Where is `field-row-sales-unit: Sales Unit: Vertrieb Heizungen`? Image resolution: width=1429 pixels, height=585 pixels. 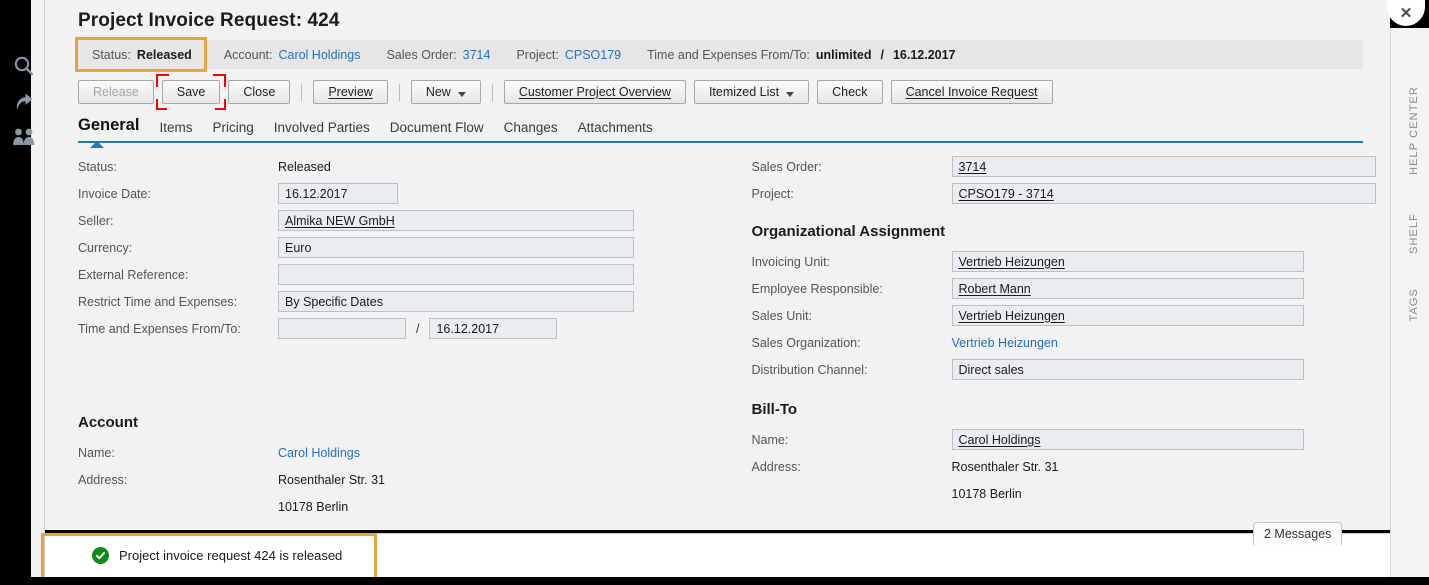 field-row-sales-unit: Sales Unit: Vertrieb Heizungen is located at coordinates (1071, 315).